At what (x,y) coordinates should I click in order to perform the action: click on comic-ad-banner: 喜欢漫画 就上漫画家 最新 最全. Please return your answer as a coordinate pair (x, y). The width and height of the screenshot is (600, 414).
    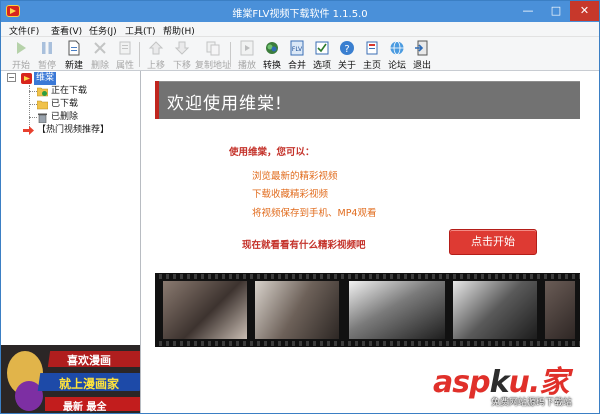
    Looking at the image, I should click on (71, 379).